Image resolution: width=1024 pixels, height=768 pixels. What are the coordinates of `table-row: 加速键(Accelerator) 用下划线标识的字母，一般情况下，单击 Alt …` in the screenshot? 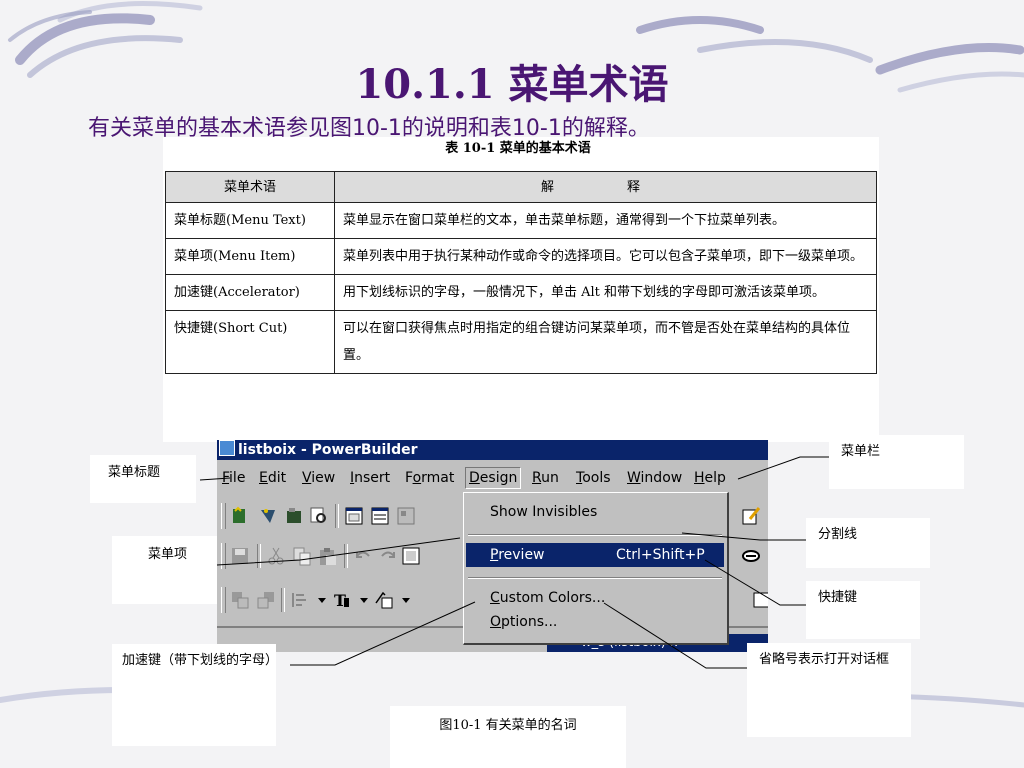 It's located at (521, 292).